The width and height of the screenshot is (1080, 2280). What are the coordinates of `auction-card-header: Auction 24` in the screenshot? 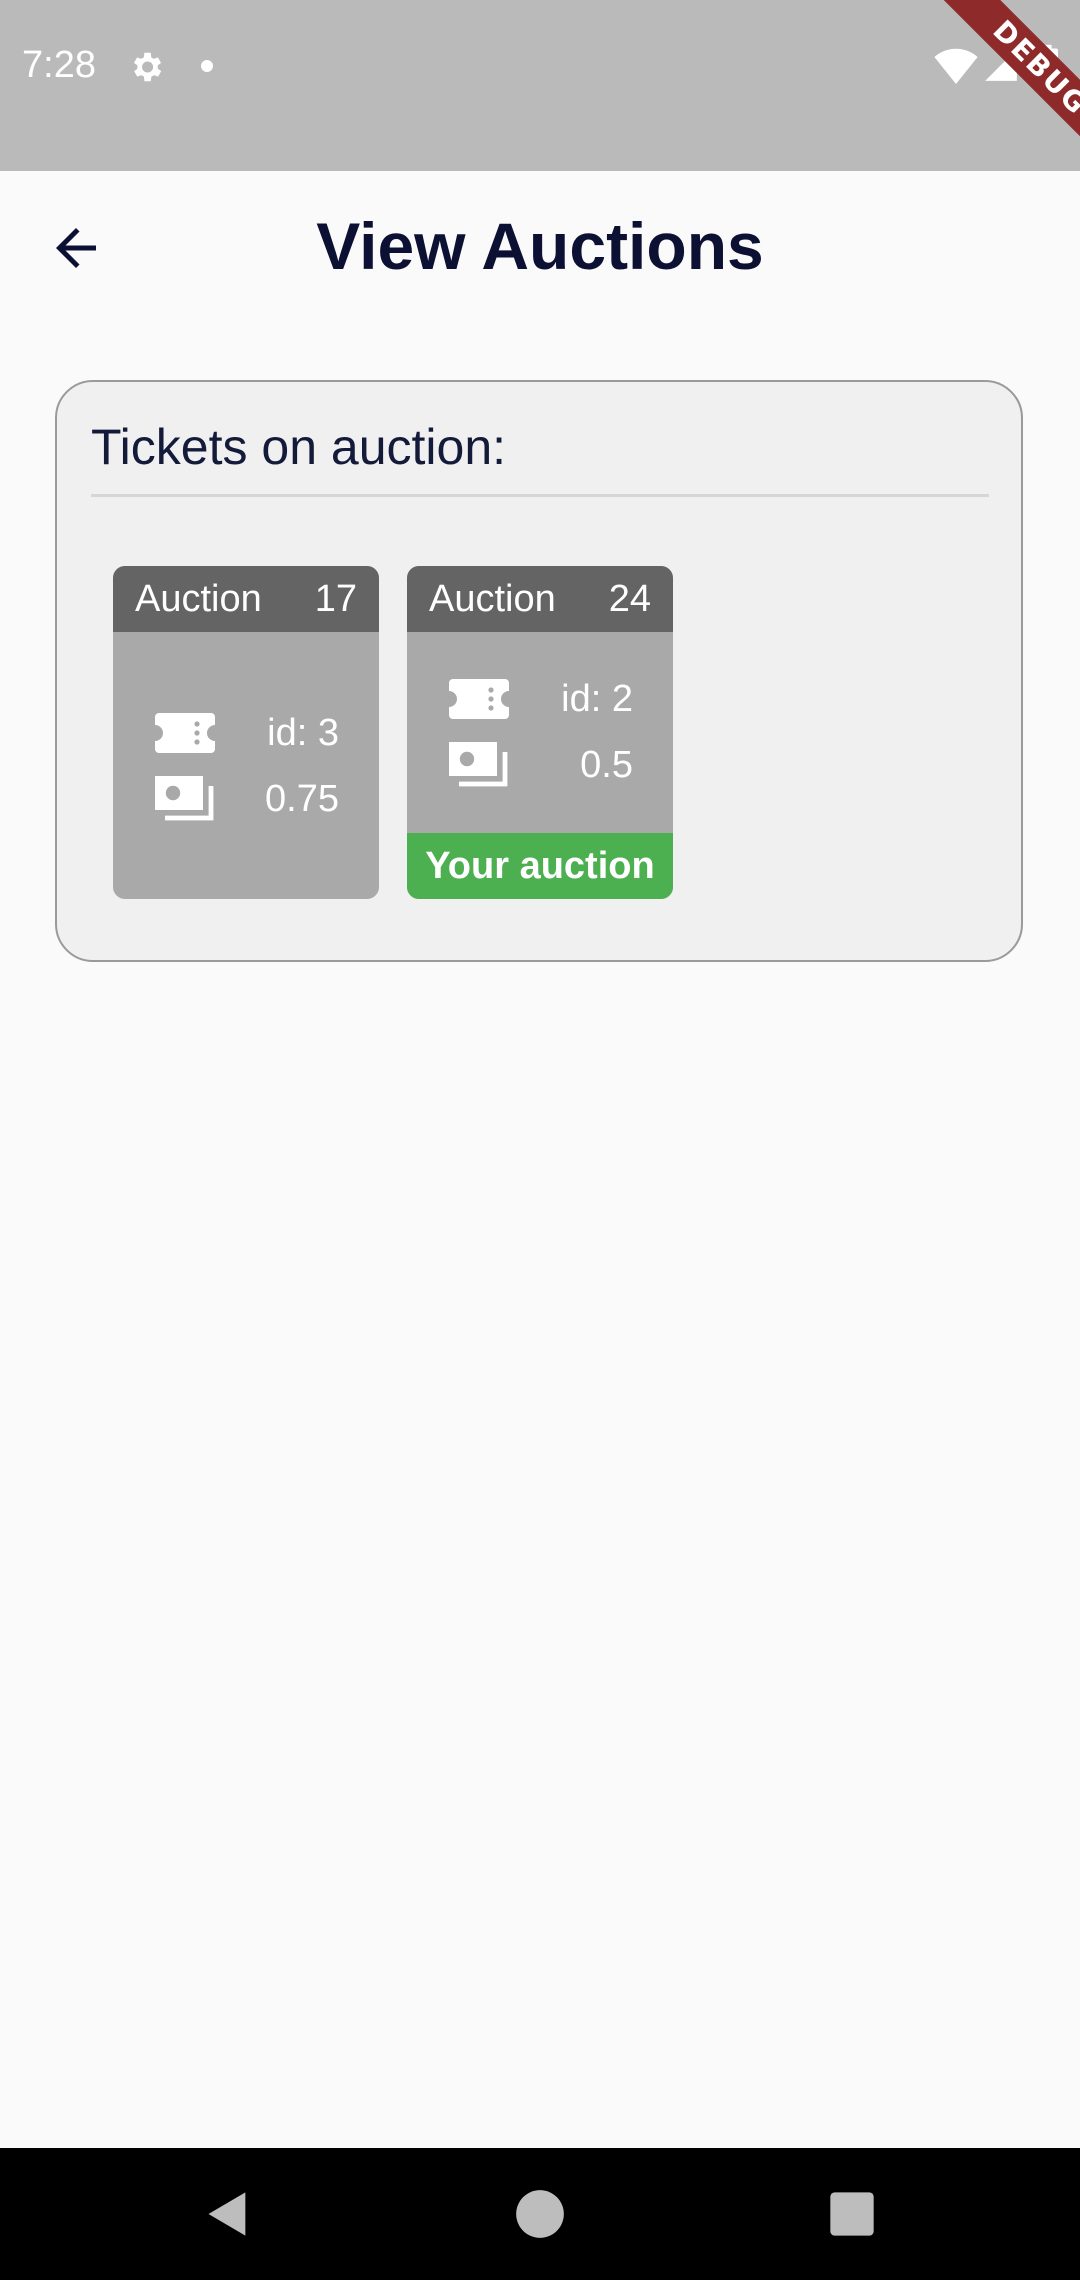 It's located at (540, 599).